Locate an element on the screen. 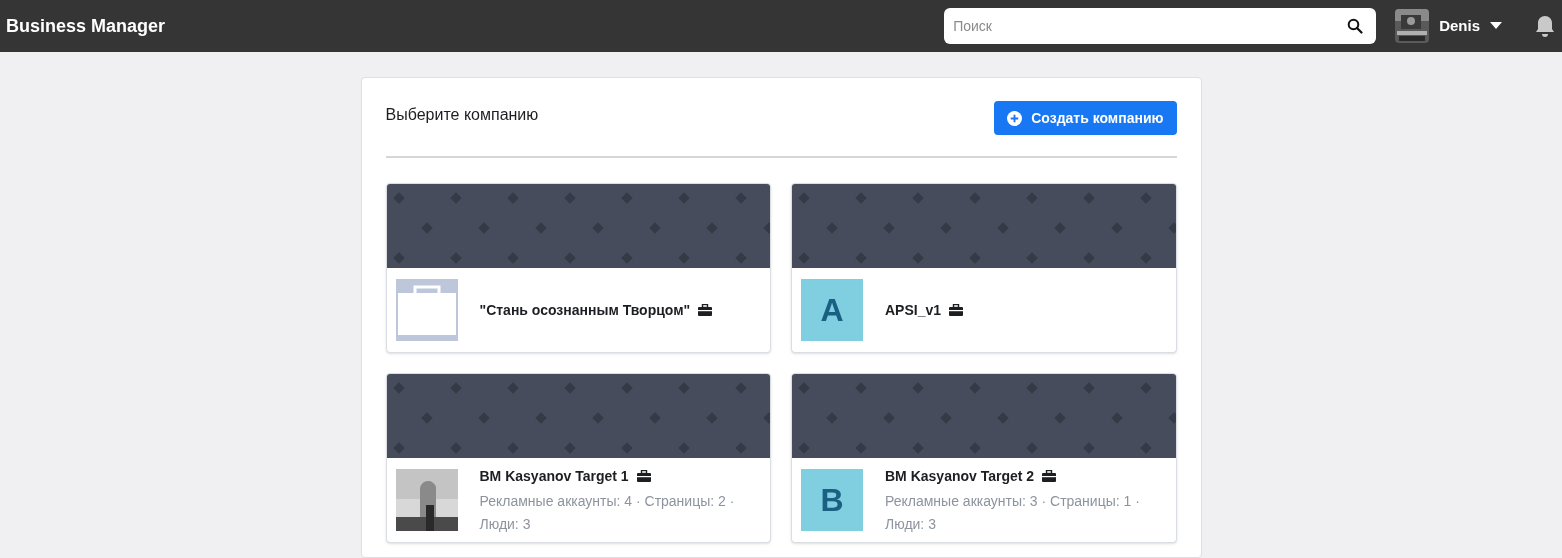  company-stats: Рекламные аккаунты: 4 · Страницы: 2 · is located at coordinates (607, 501).